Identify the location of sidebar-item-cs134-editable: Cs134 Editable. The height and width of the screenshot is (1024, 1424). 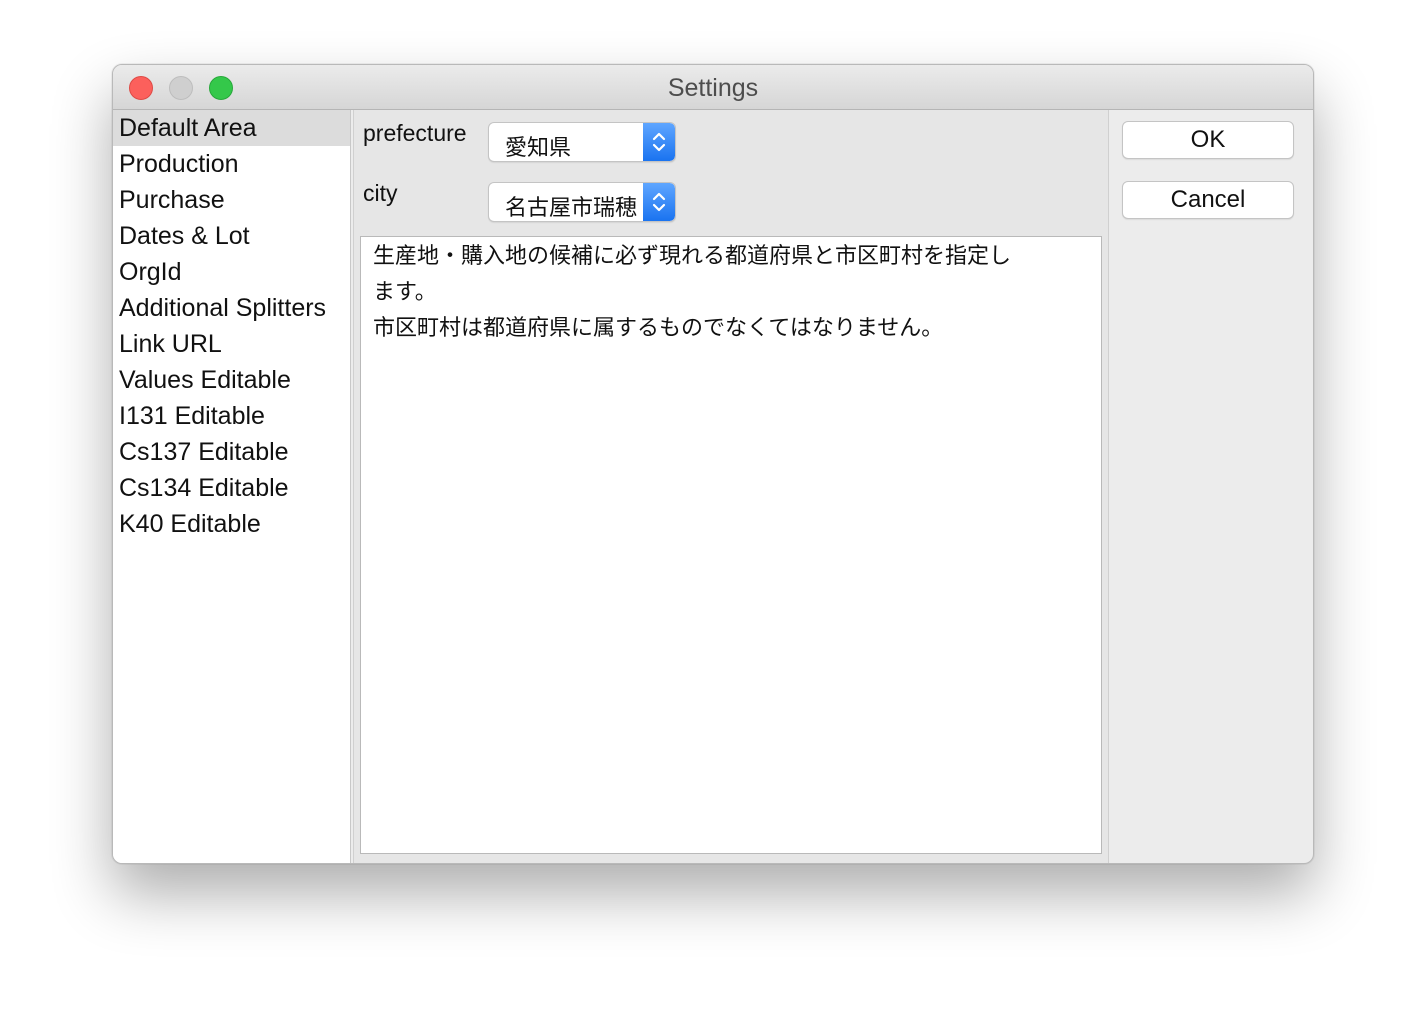
(231, 488).